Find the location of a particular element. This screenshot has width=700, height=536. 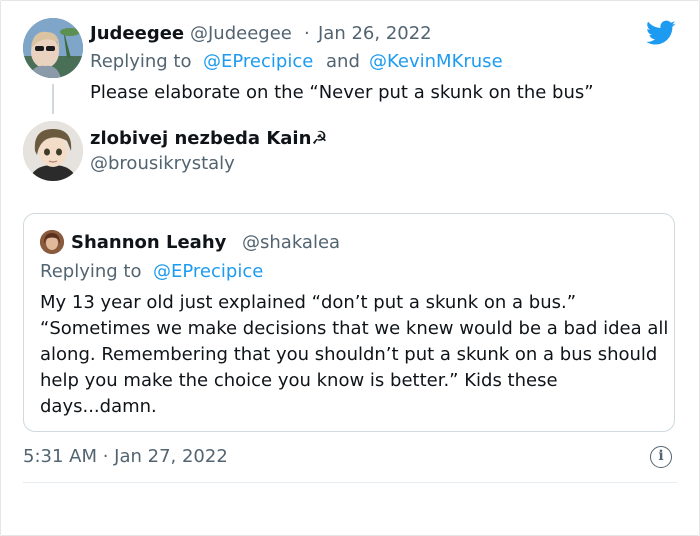

avatar-brousikrystaly is located at coordinates (53, 151).